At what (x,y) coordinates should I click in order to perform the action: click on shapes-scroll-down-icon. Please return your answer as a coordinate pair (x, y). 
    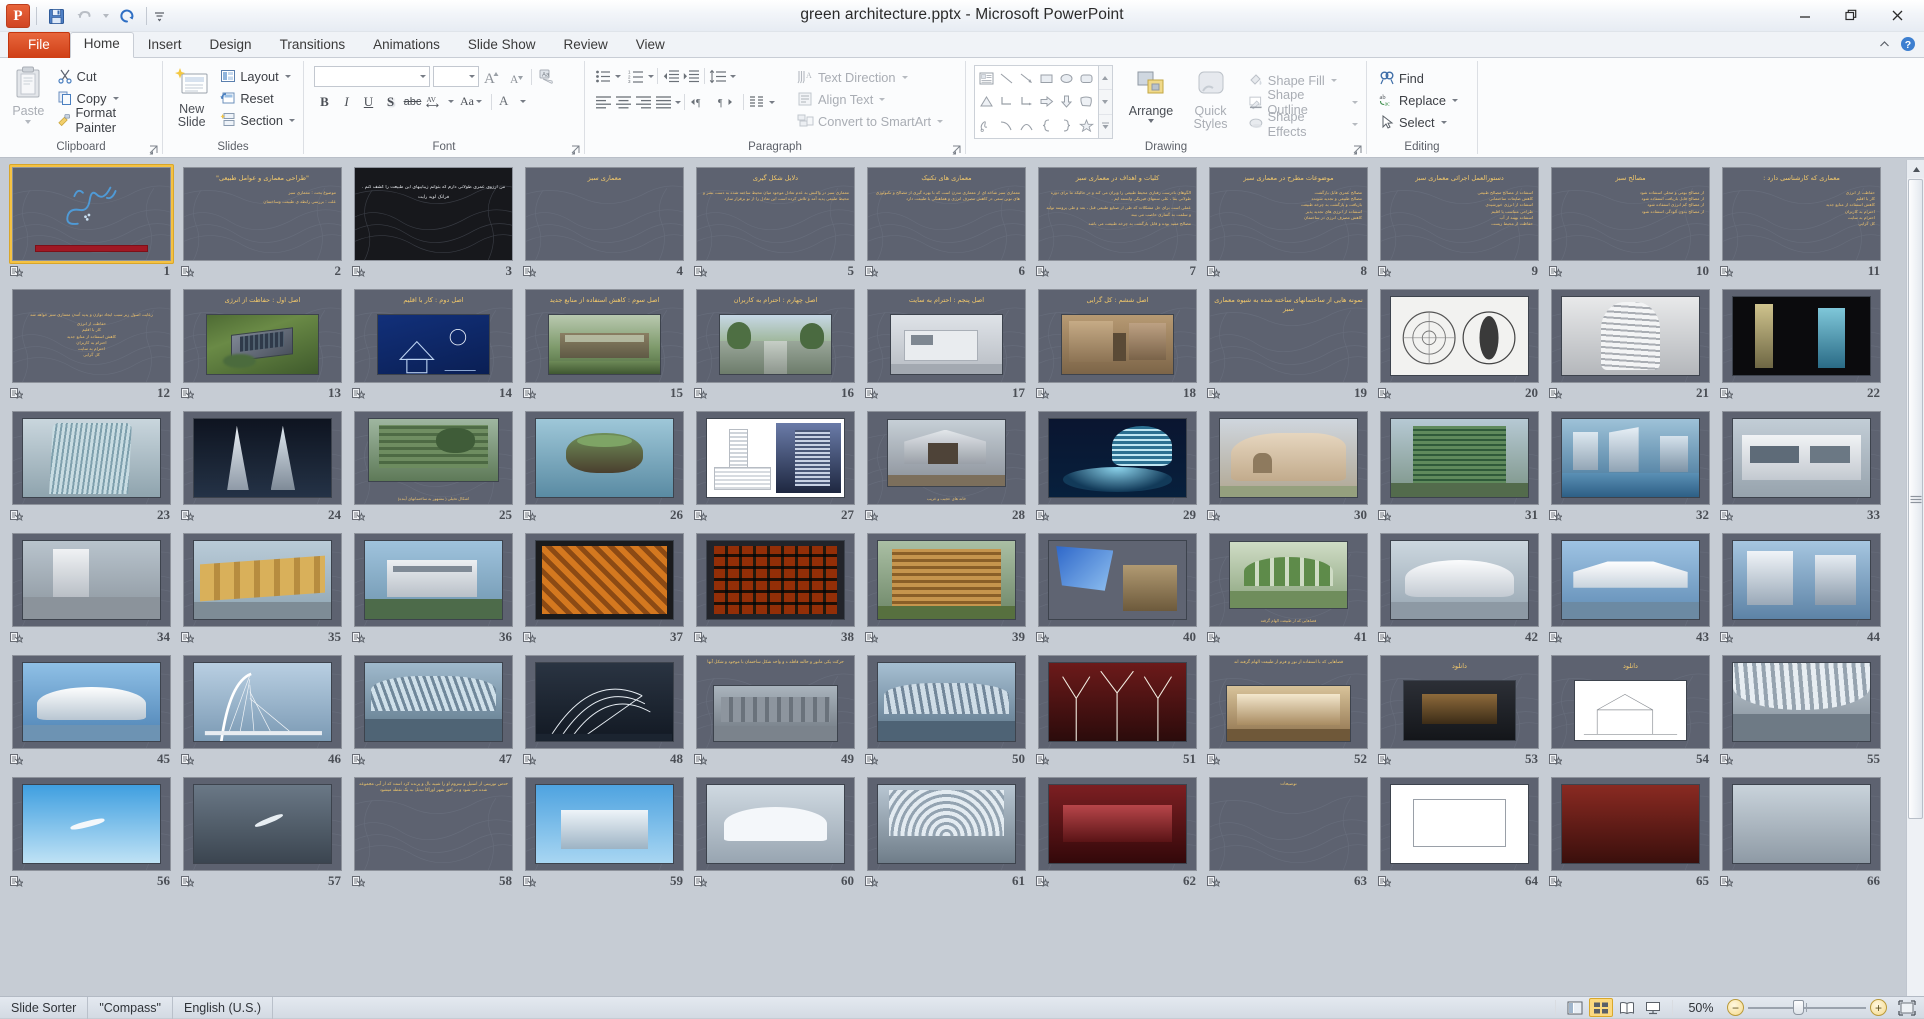
    Looking at the image, I should click on (1105, 102).